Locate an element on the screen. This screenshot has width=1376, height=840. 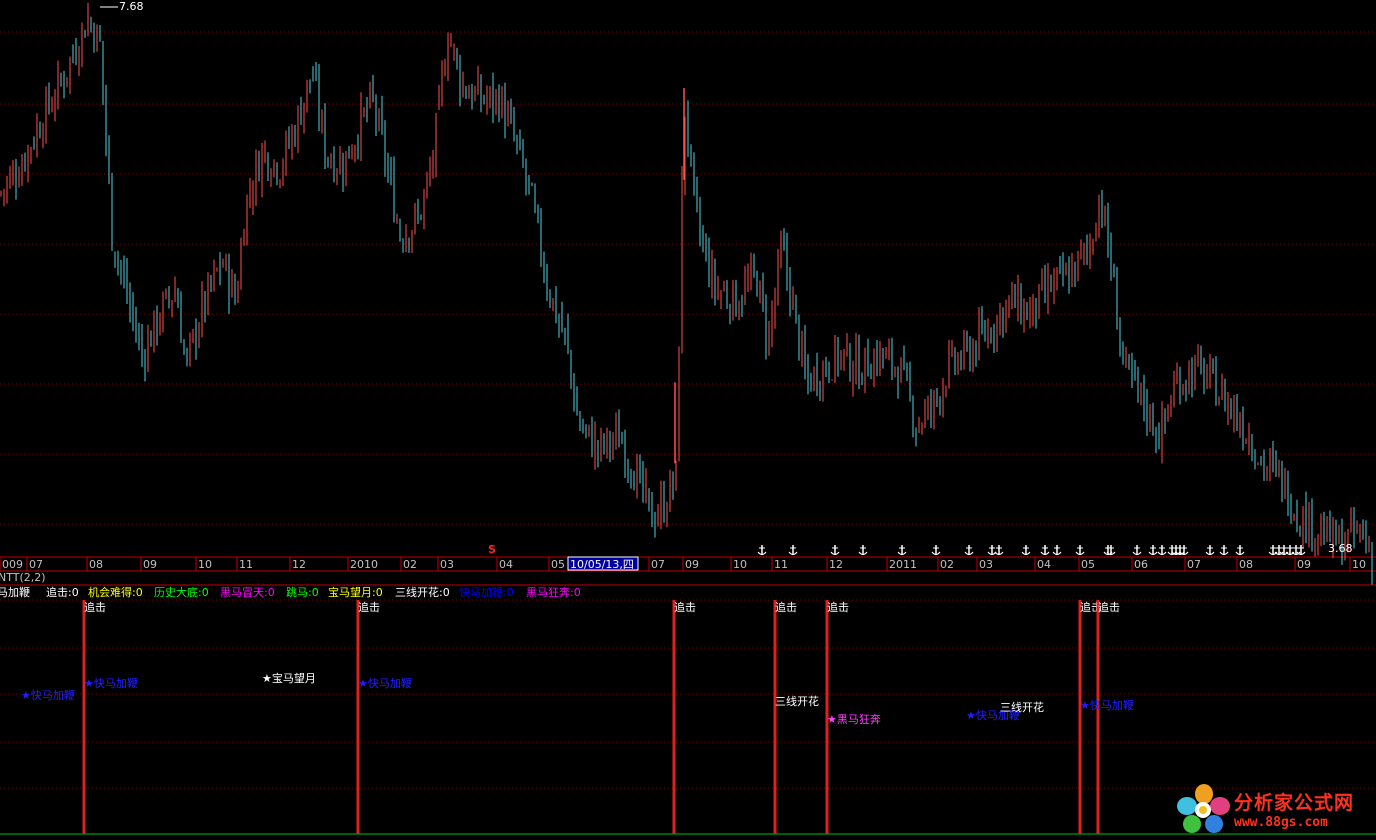
axis-tick-label: 06 is located at coordinates (1141, 564).